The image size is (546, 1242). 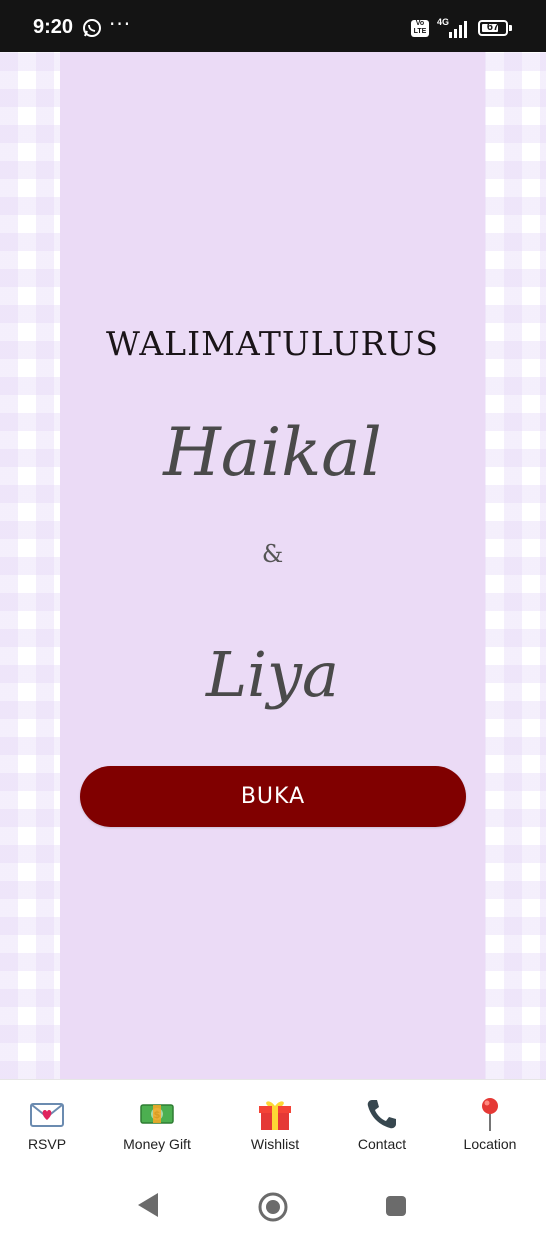 I want to click on battery-icon: 67, so click(x=493, y=28).